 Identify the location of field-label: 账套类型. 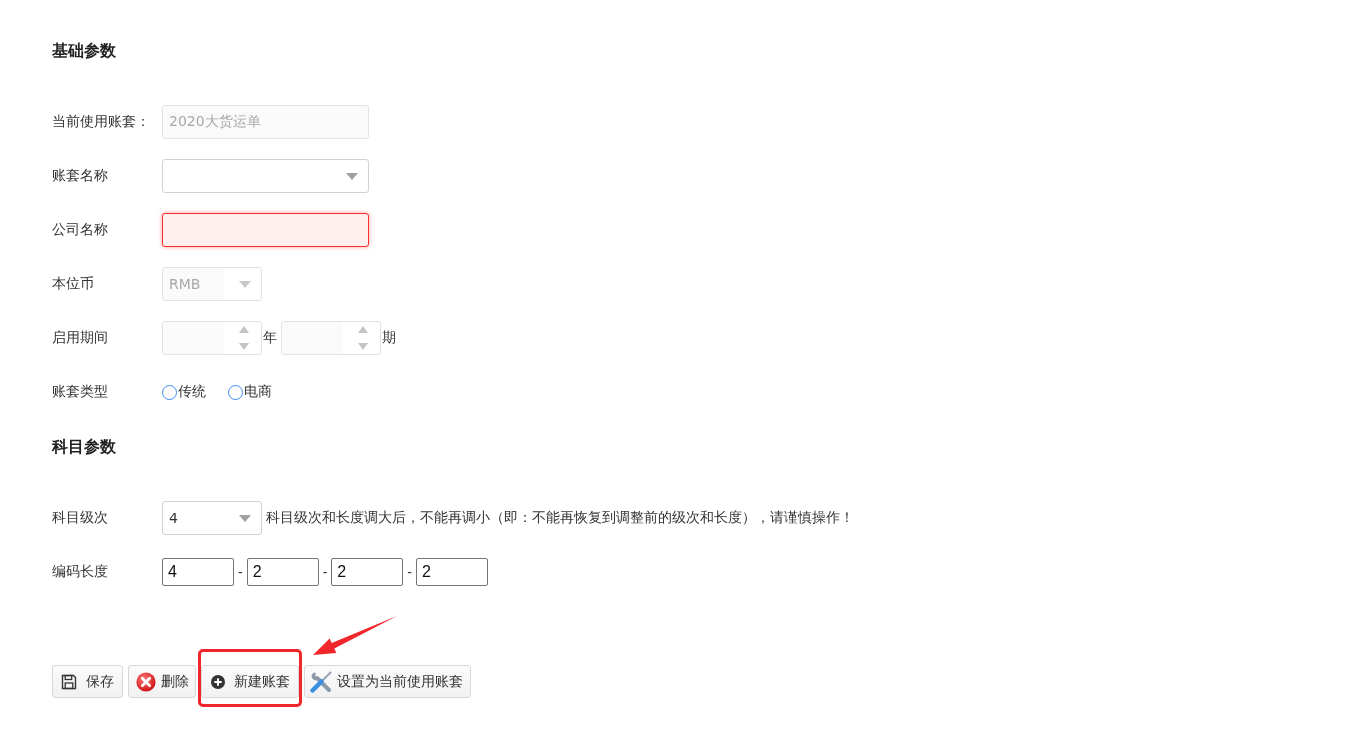
(80, 392).